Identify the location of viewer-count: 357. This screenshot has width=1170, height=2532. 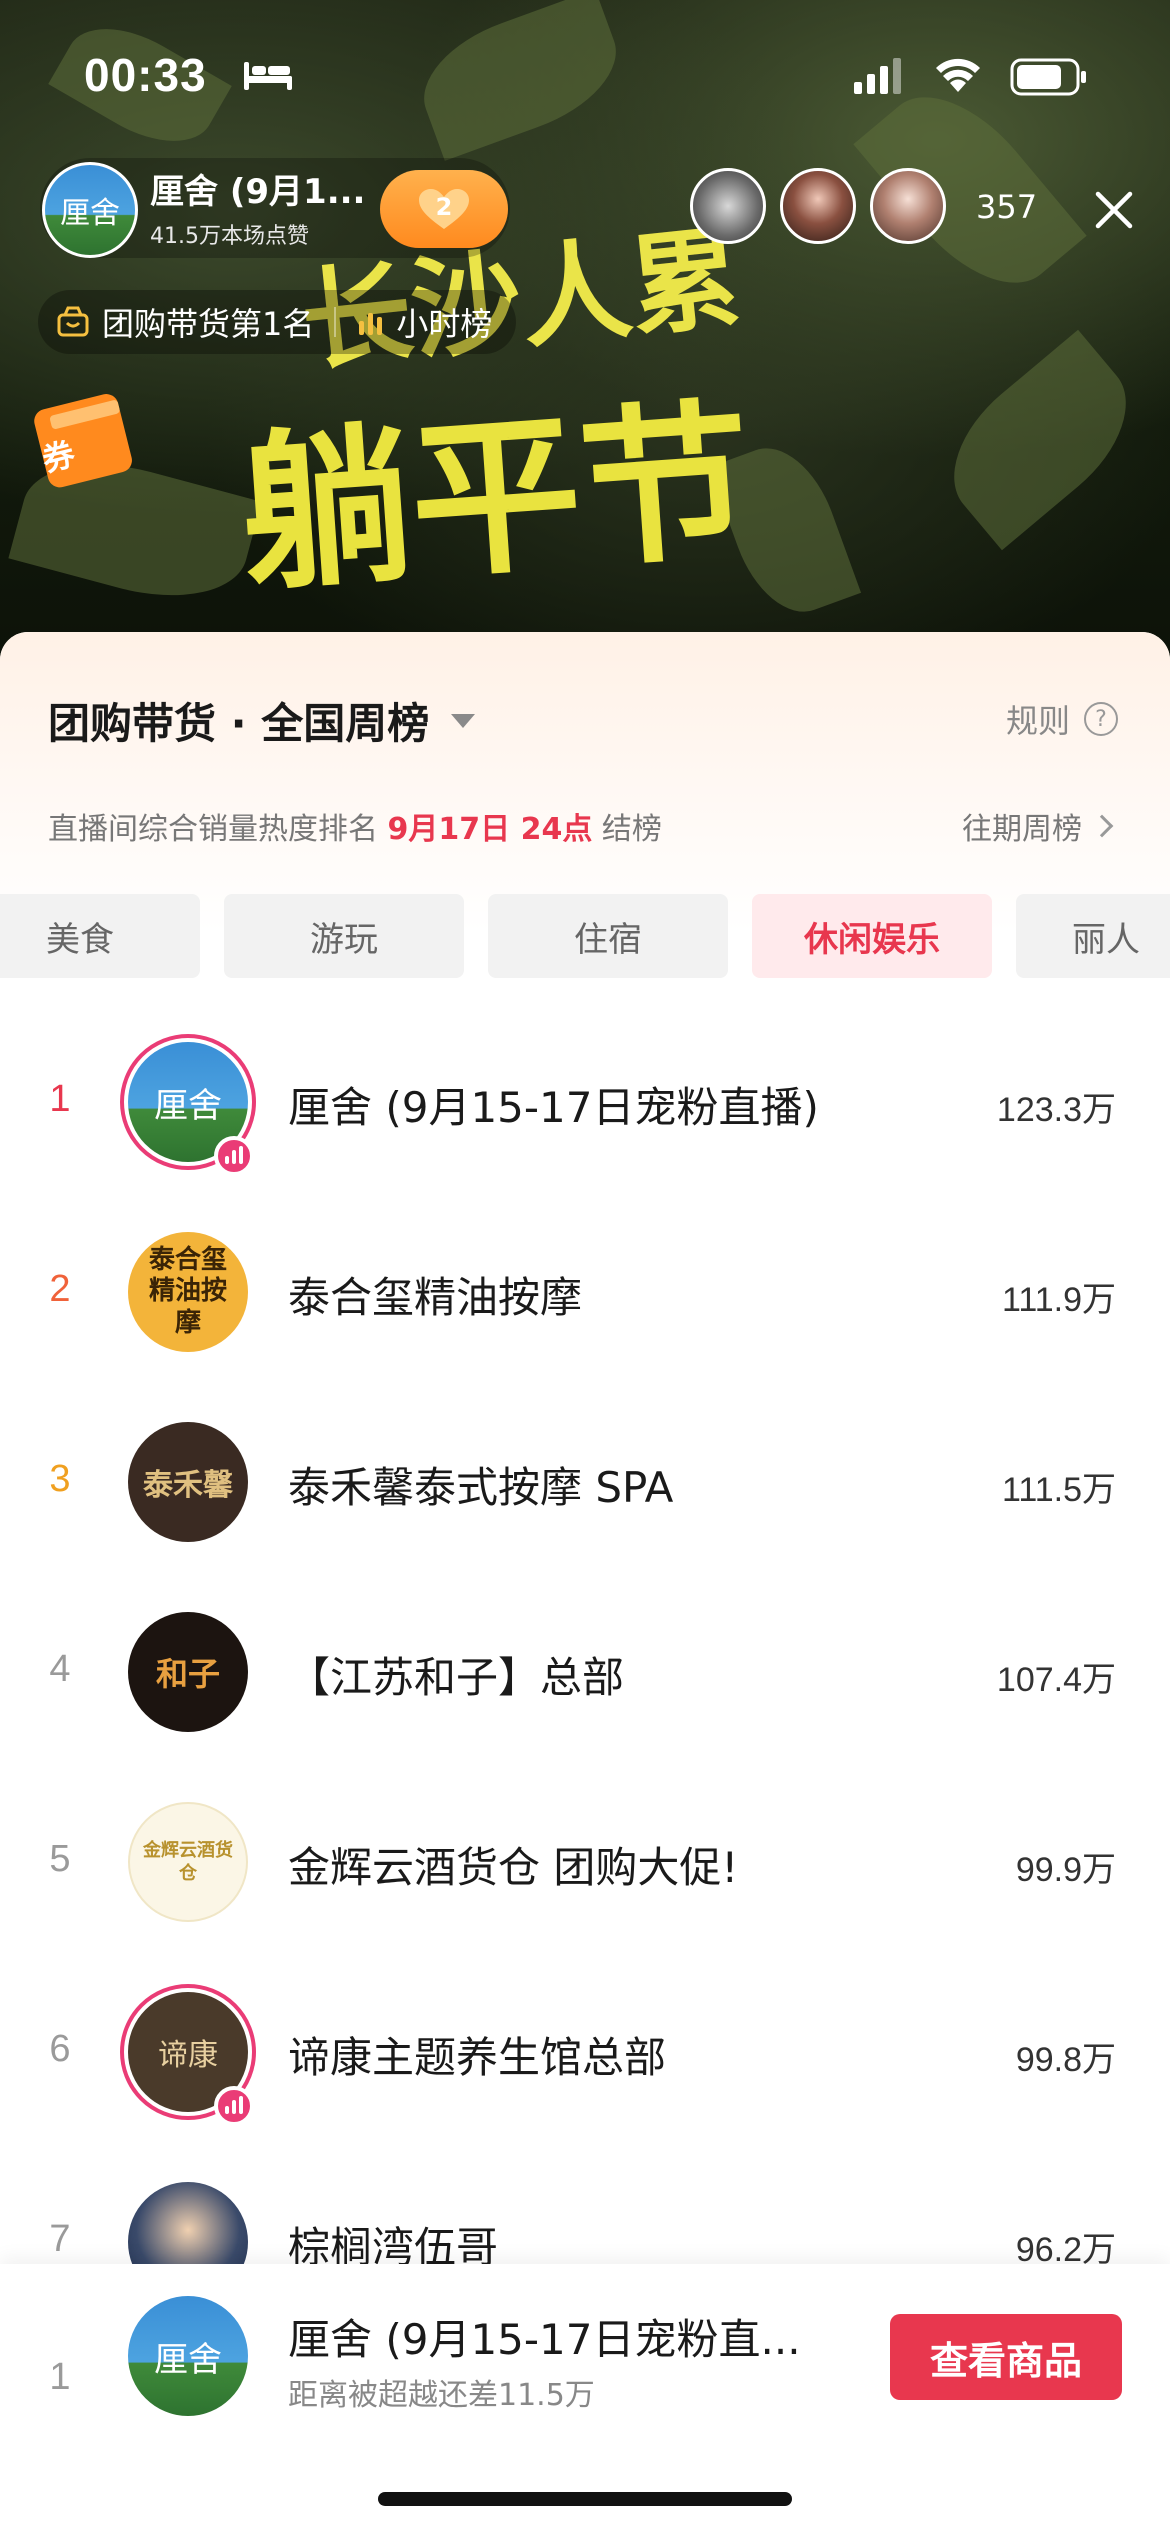
(1006, 207).